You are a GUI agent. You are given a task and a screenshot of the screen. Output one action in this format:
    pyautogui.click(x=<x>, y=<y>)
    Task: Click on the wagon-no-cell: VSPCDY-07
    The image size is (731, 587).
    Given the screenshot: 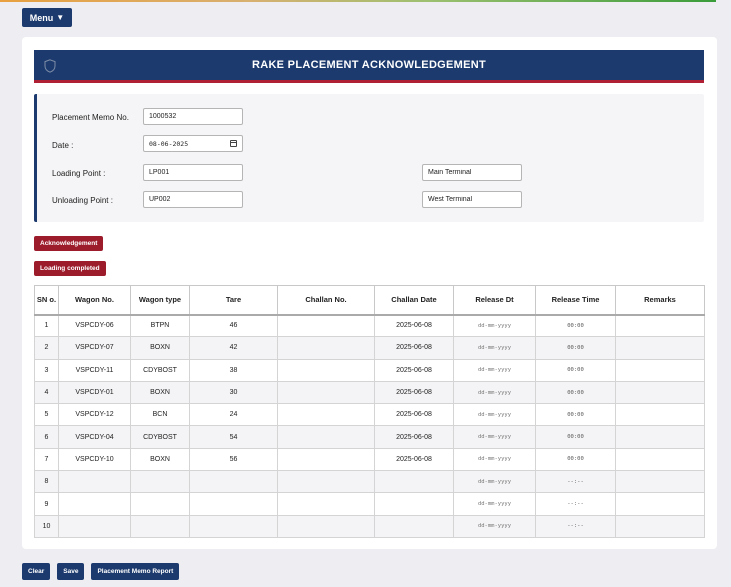 What is the action you would take?
    pyautogui.click(x=94, y=348)
    